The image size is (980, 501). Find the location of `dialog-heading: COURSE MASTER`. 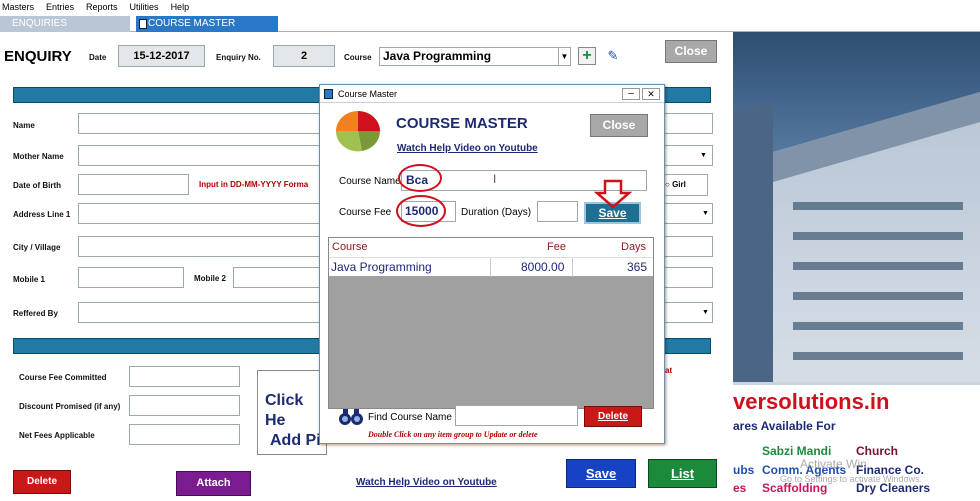

dialog-heading: COURSE MASTER is located at coordinates (462, 123).